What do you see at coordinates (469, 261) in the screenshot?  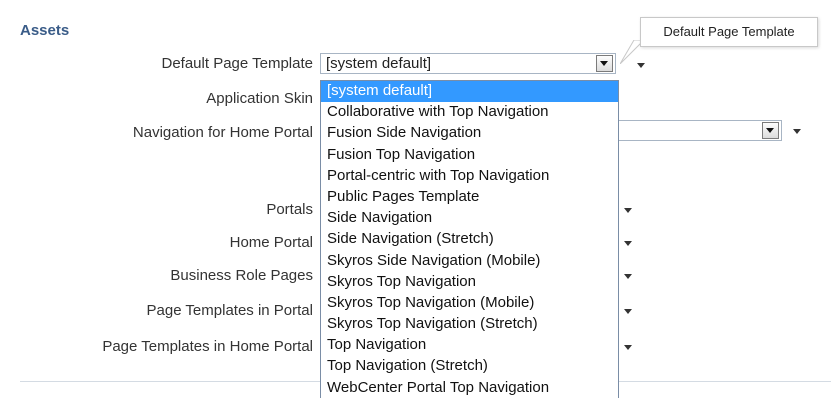 I see `dropdown-option: Skyros Side Navigation (Mobile)` at bounding box center [469, 261].